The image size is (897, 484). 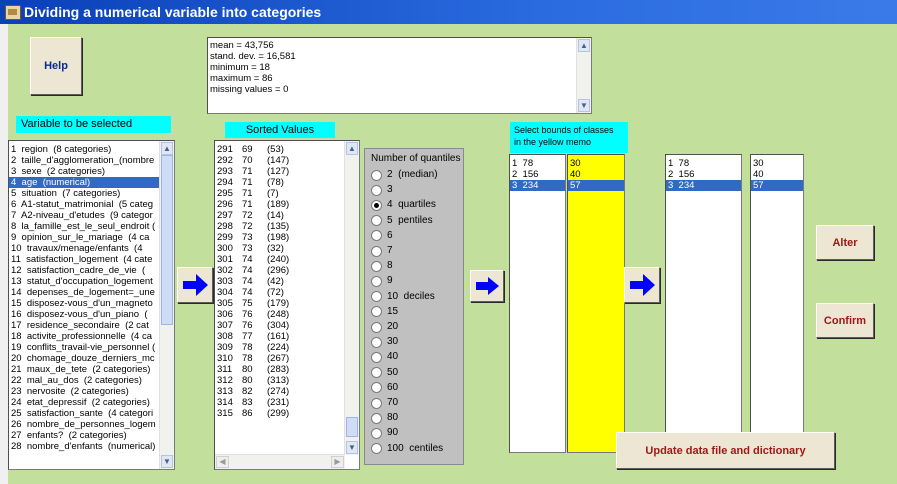 I want to click on quantile-option: 6, so click(x=382, y=236).